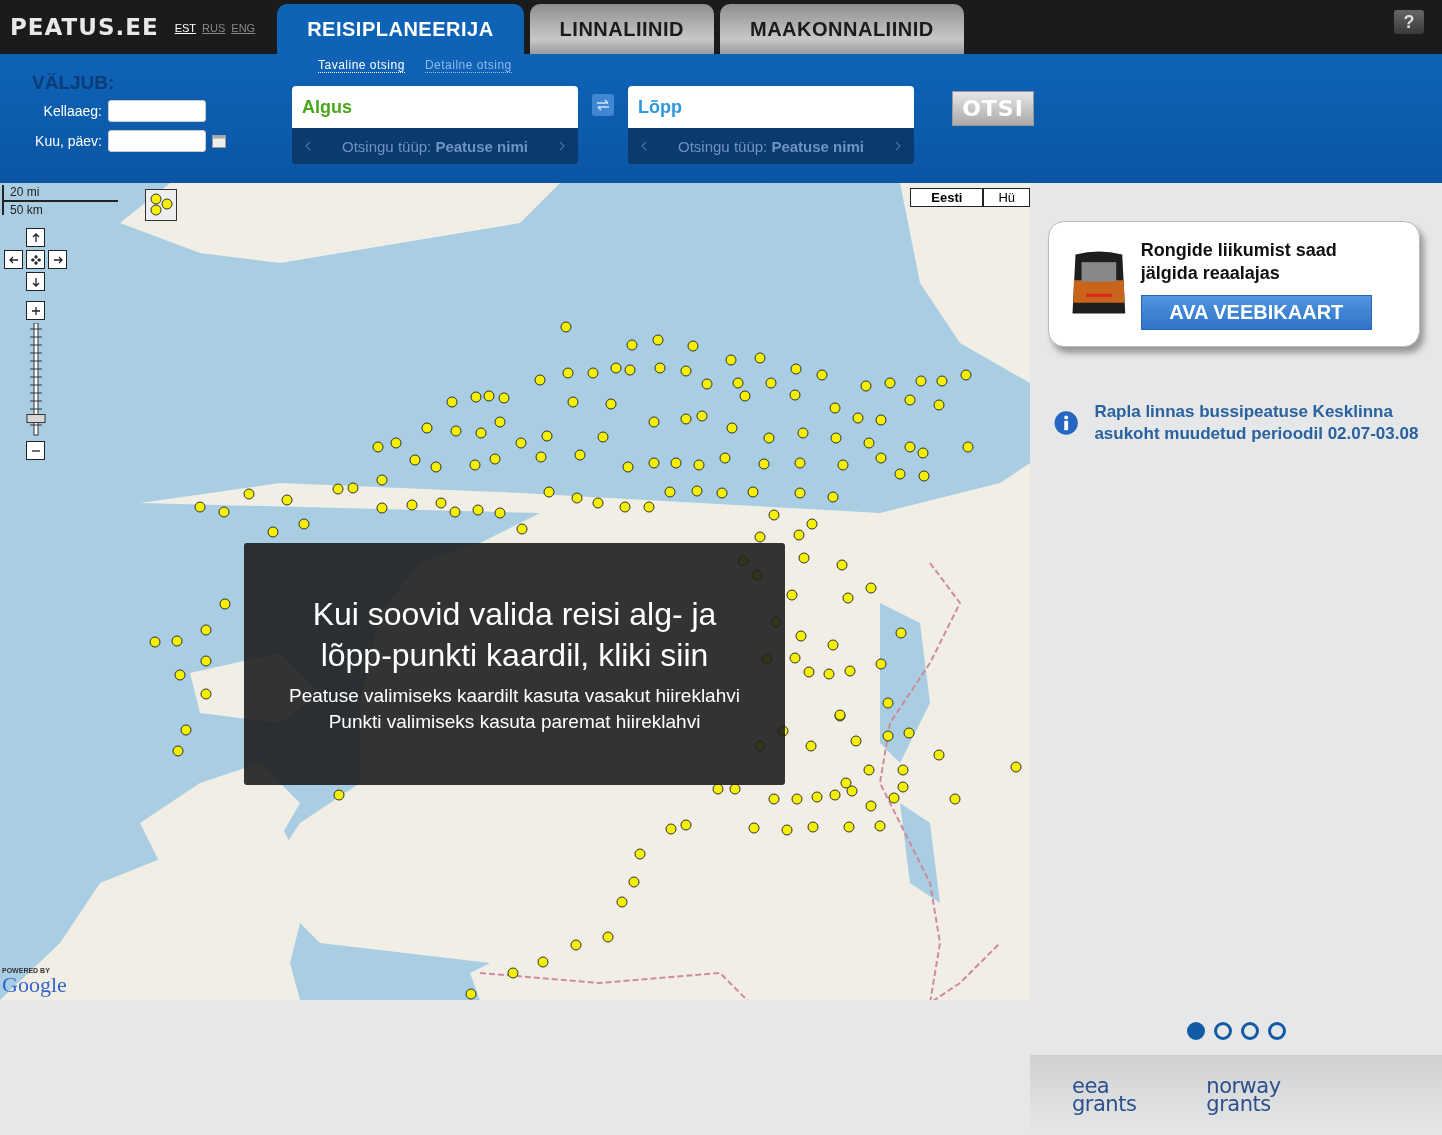  What do you see at coordinates (72, 111) in the screenshot?
I see `time-label: Kellaaeg:` at bounding box center [72, 111].